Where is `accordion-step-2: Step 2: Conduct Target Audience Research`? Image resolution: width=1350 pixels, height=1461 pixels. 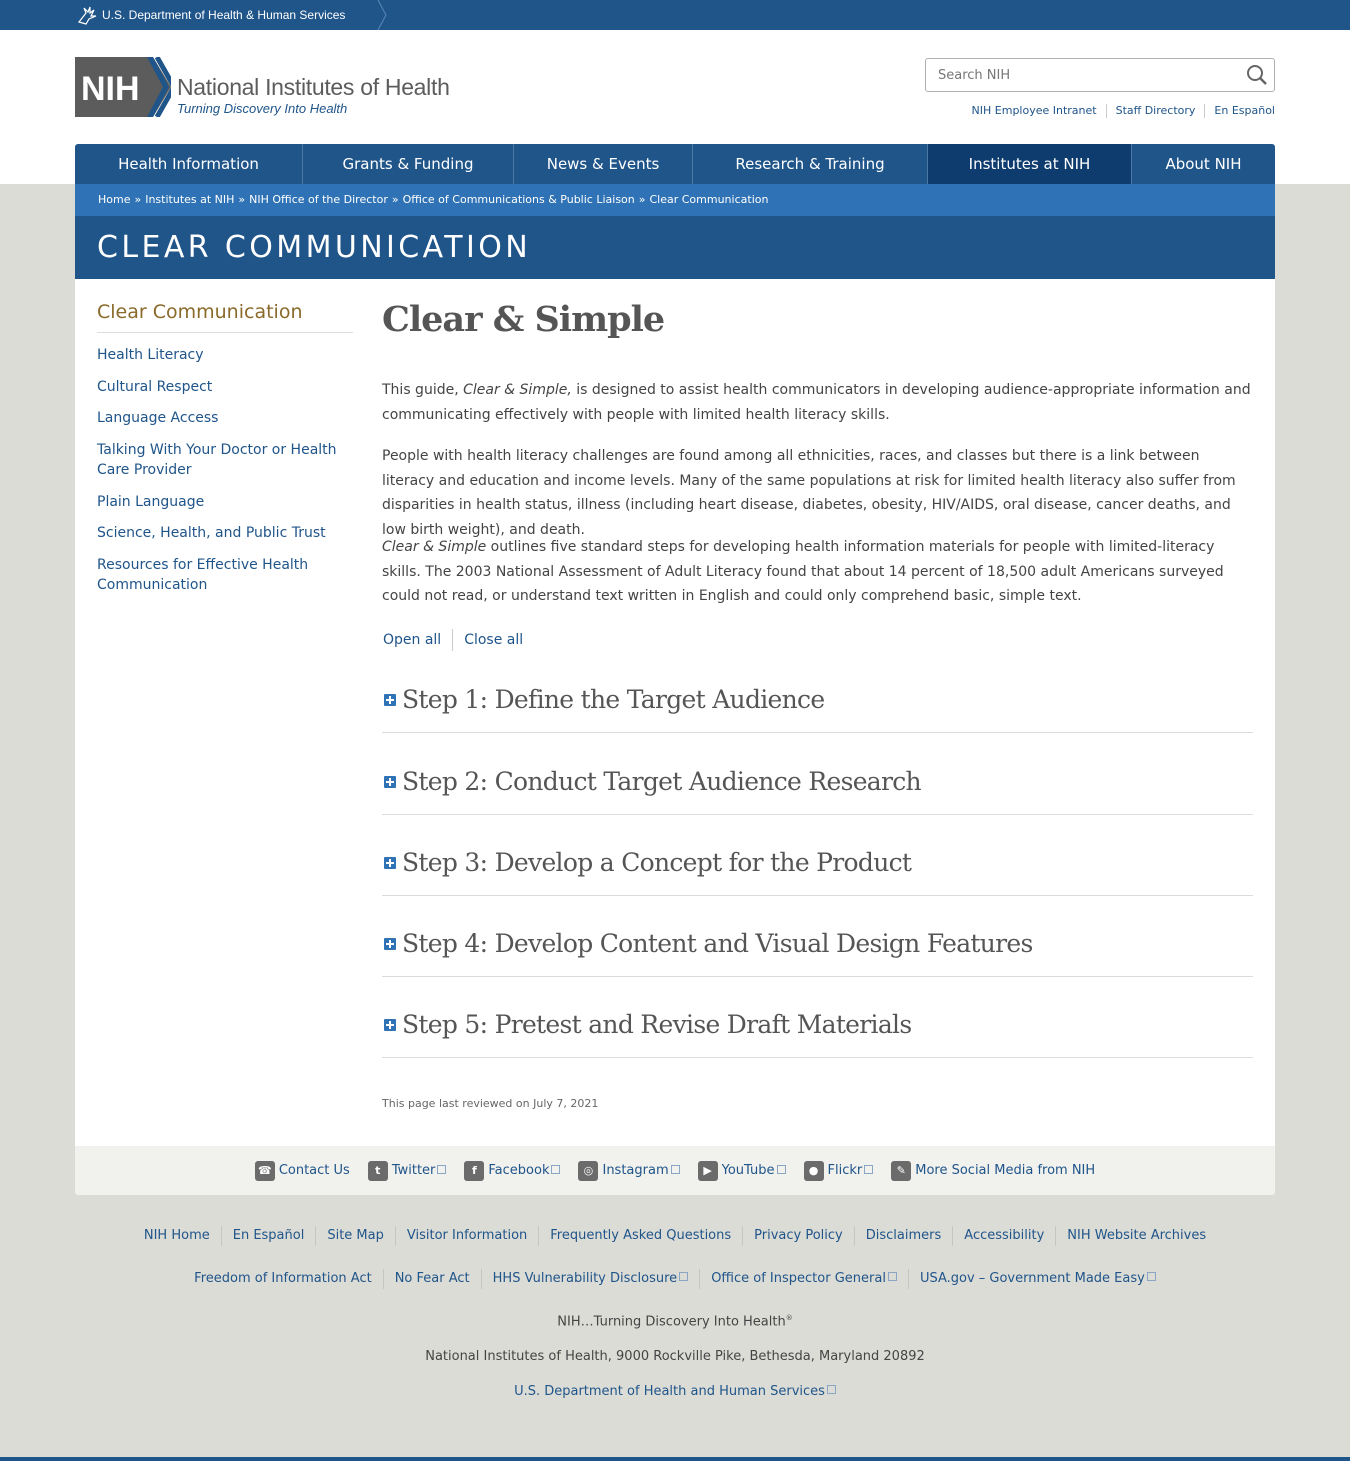 accordion-step-2: Step 2: Conduct Target Audience Research is located at coordinates (817, 787).